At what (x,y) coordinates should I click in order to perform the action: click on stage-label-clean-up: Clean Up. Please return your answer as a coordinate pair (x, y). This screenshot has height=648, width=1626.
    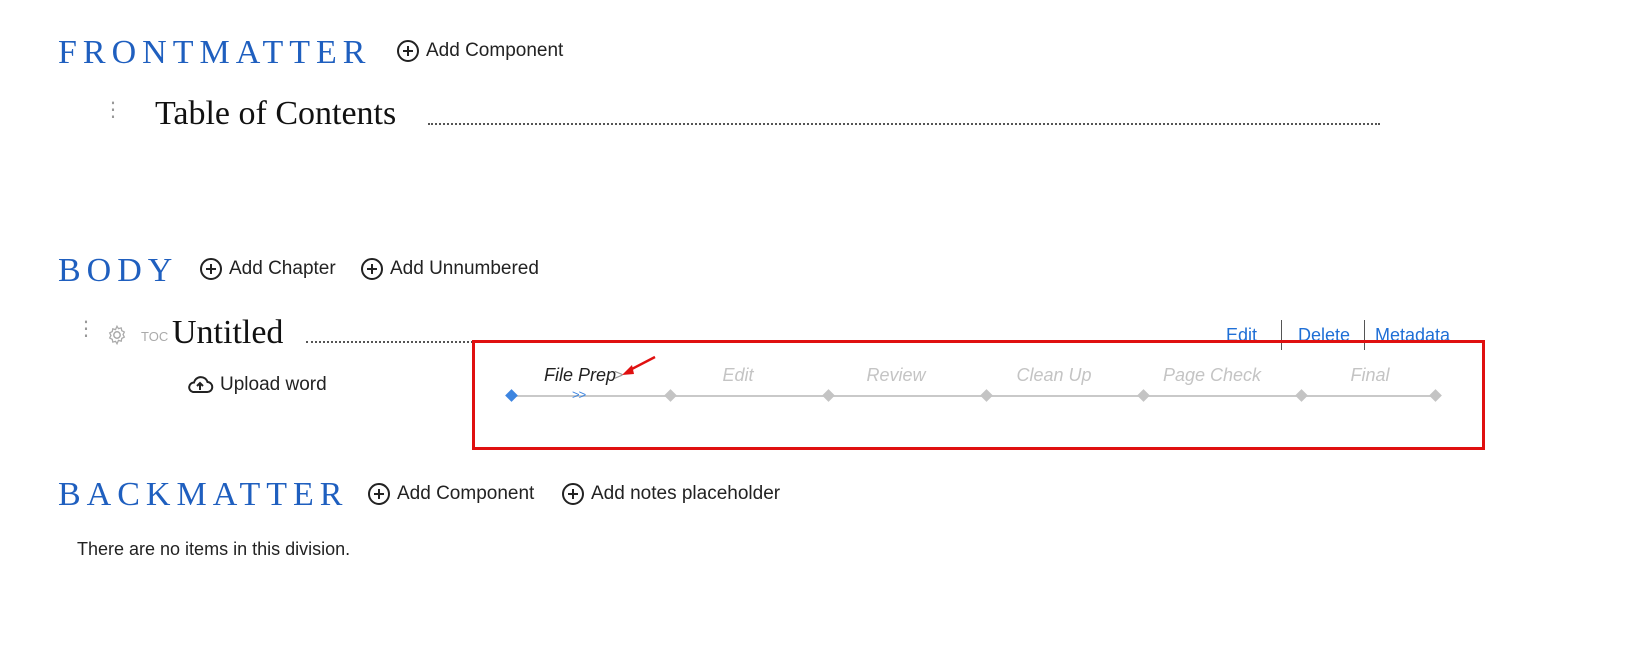
    Looking at the image, I should click on (1053, 375).